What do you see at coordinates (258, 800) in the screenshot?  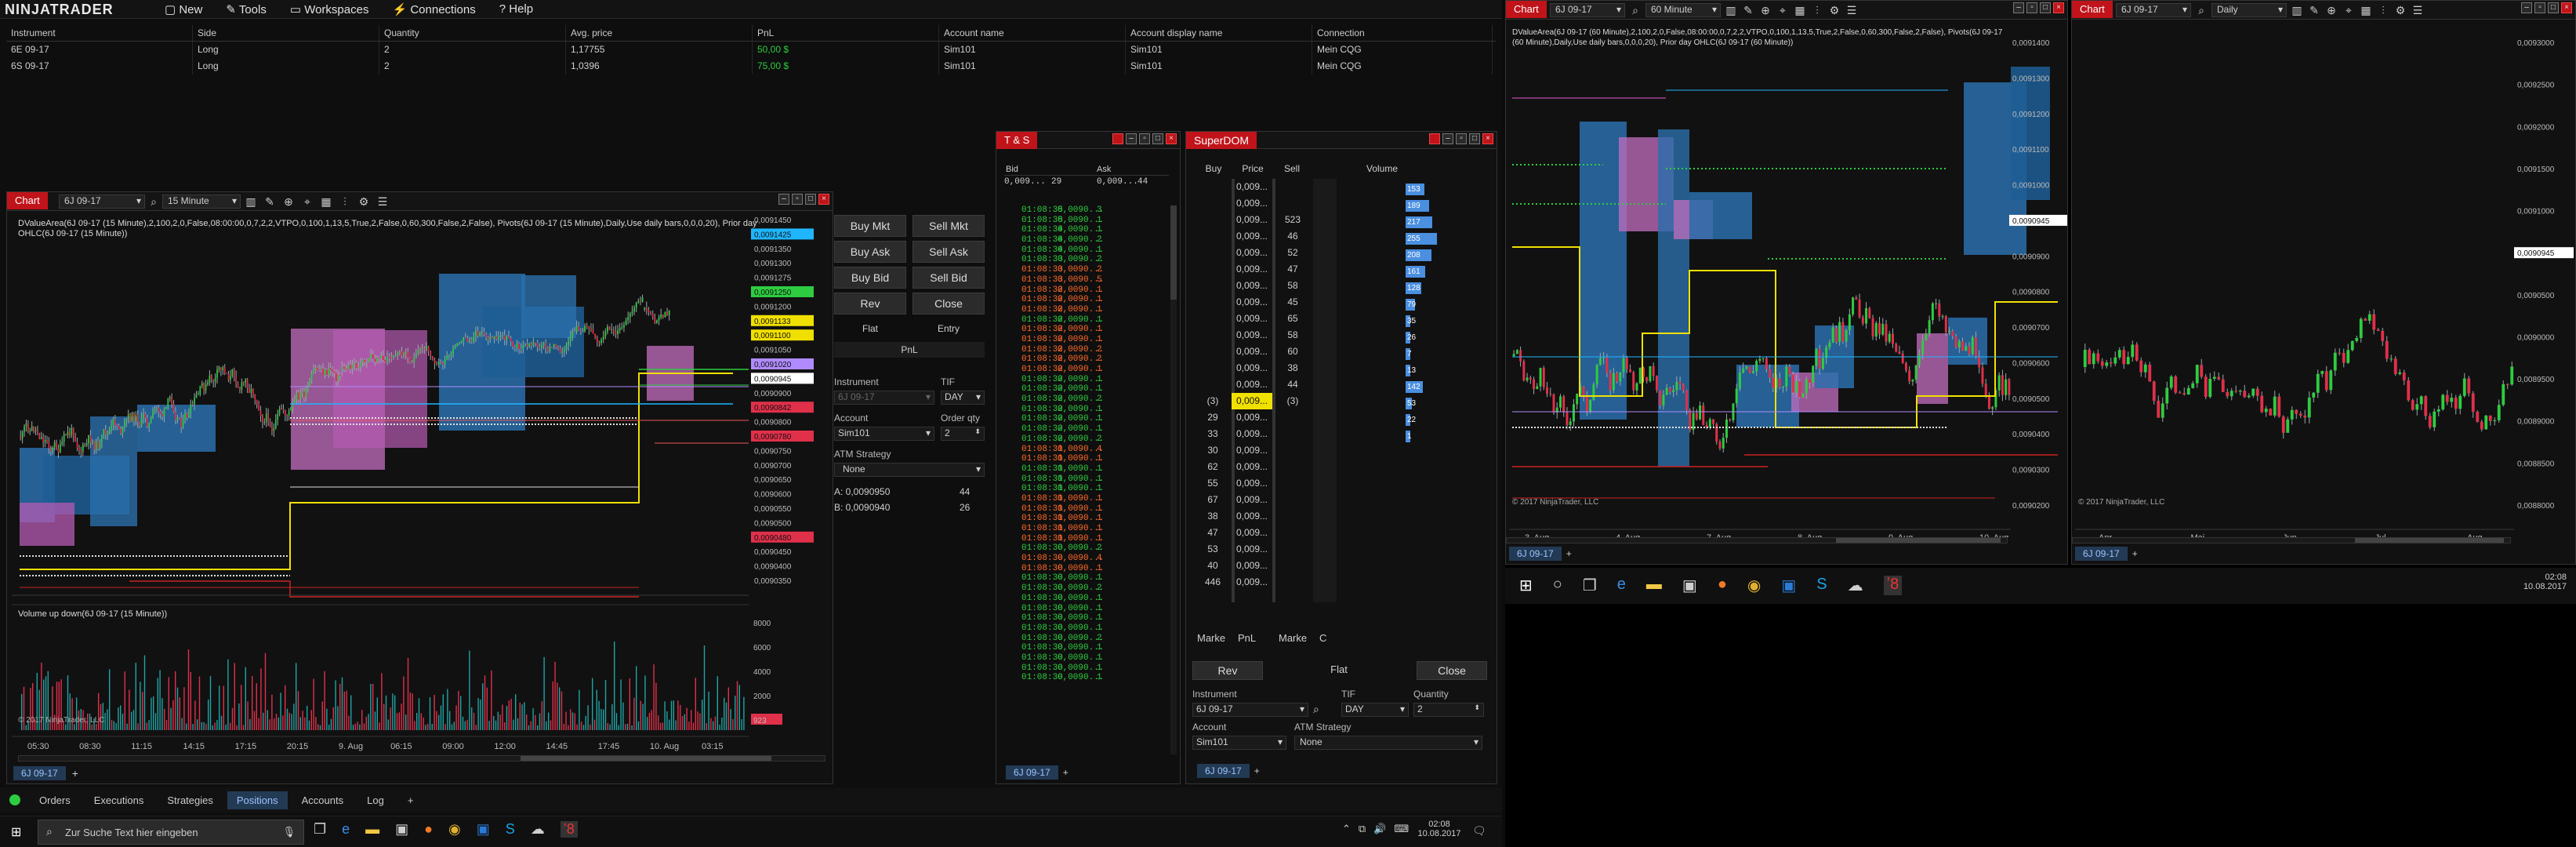 I see `tab-positions: Positions` at bounding box center [258, 800].